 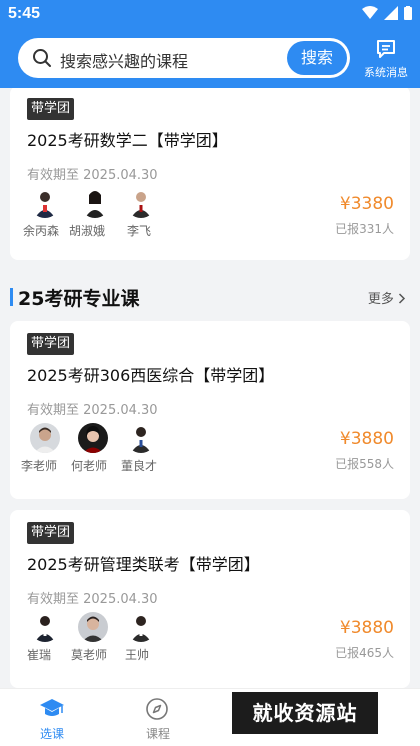 I want to click on system-messages-button: 系统消息, so click(x=386, y=59).